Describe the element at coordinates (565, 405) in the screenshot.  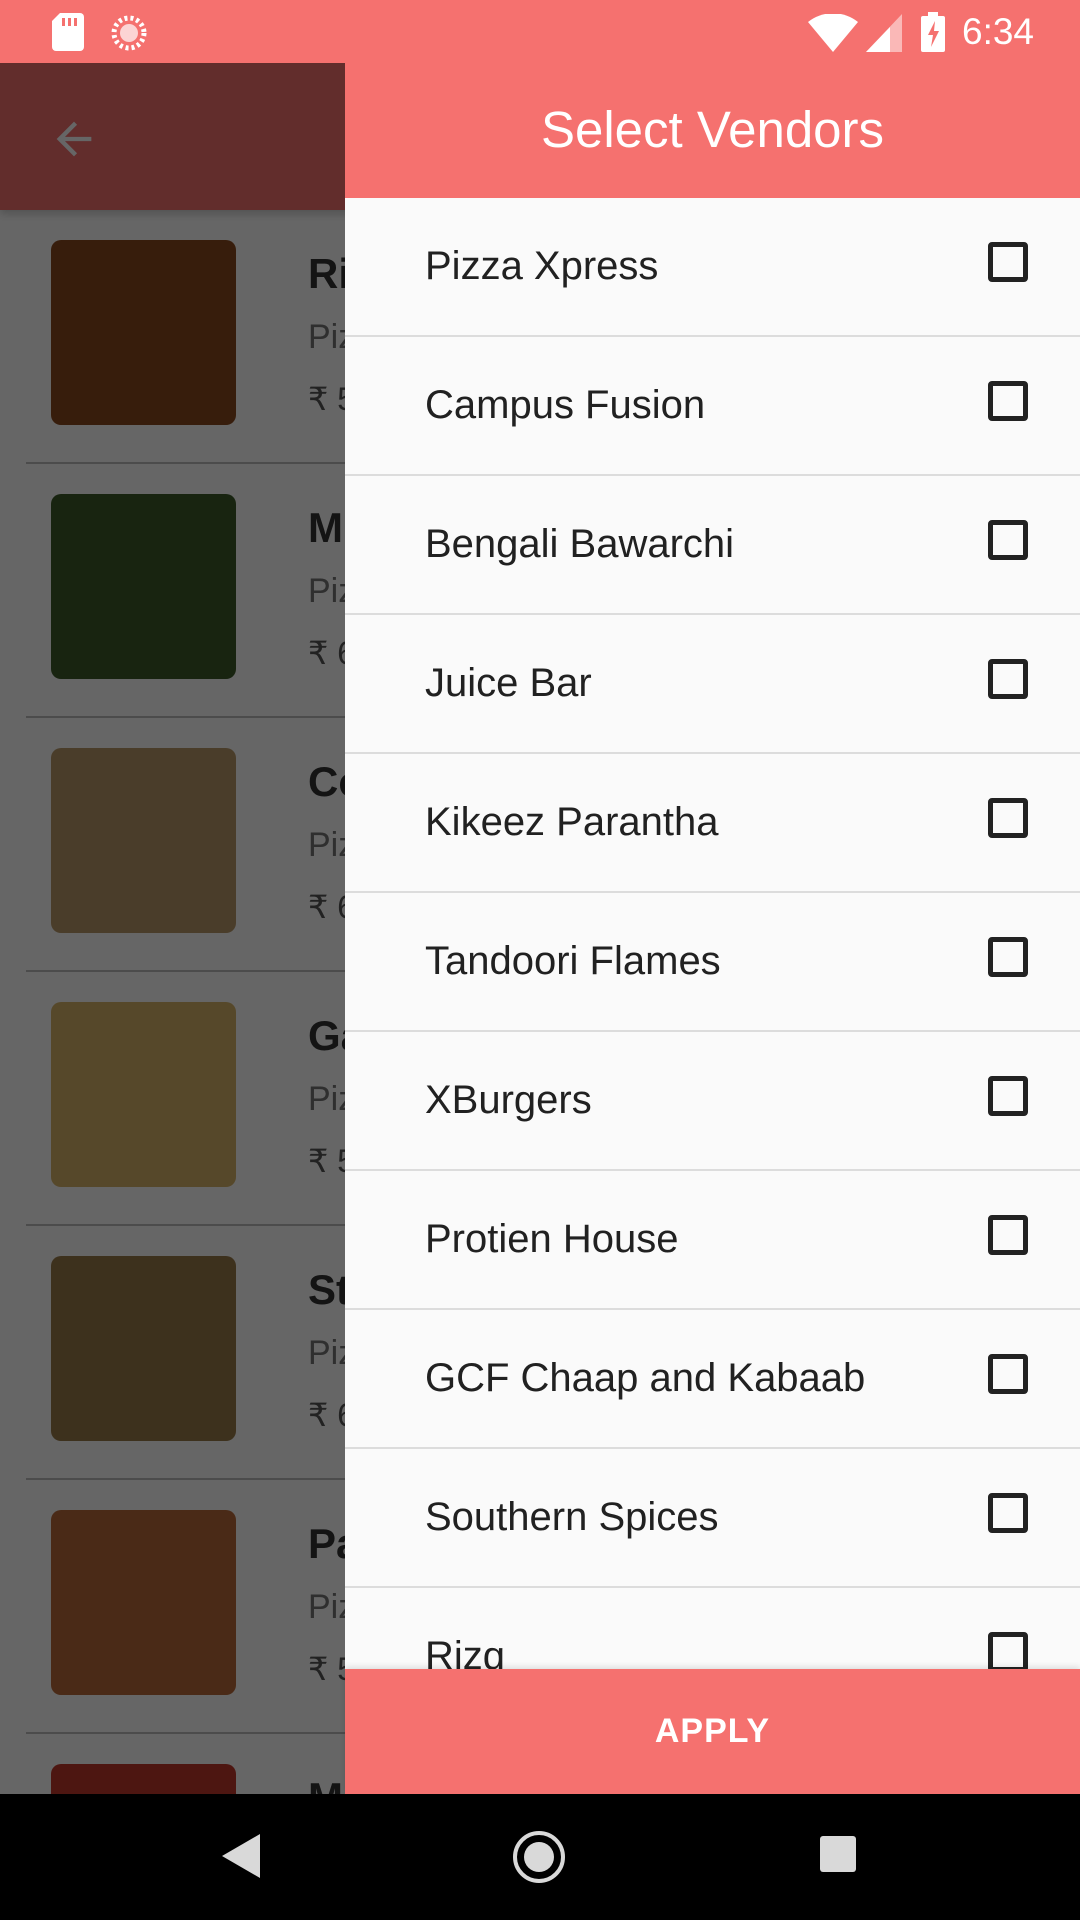
I see `vendor-label: Campus Fusion` at that location.